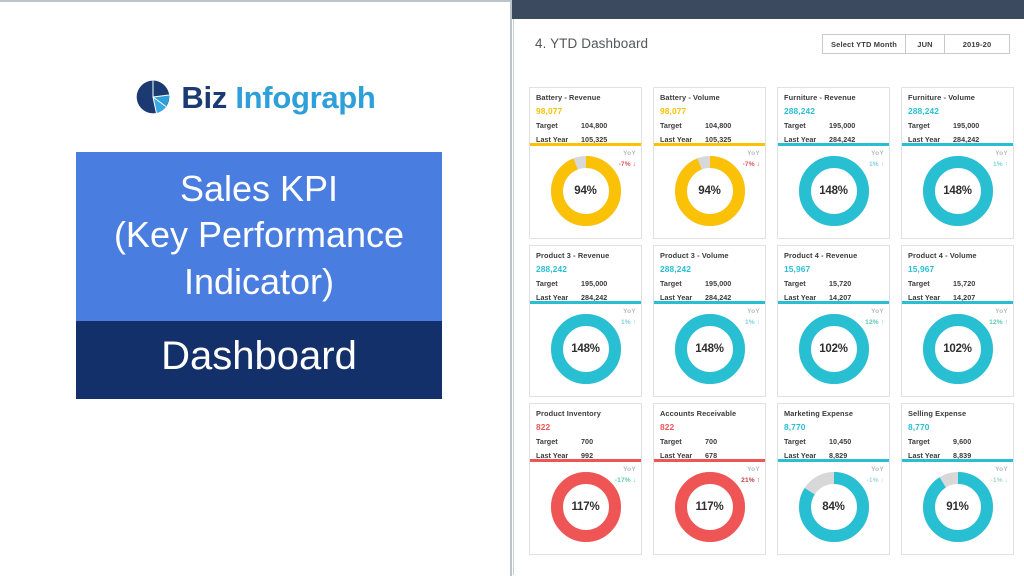 The width and height of the screenshot is (1024, 576). I want to click on ytd-month-selector: Select YTD Month JUN 2019-20, so click(916, 44).